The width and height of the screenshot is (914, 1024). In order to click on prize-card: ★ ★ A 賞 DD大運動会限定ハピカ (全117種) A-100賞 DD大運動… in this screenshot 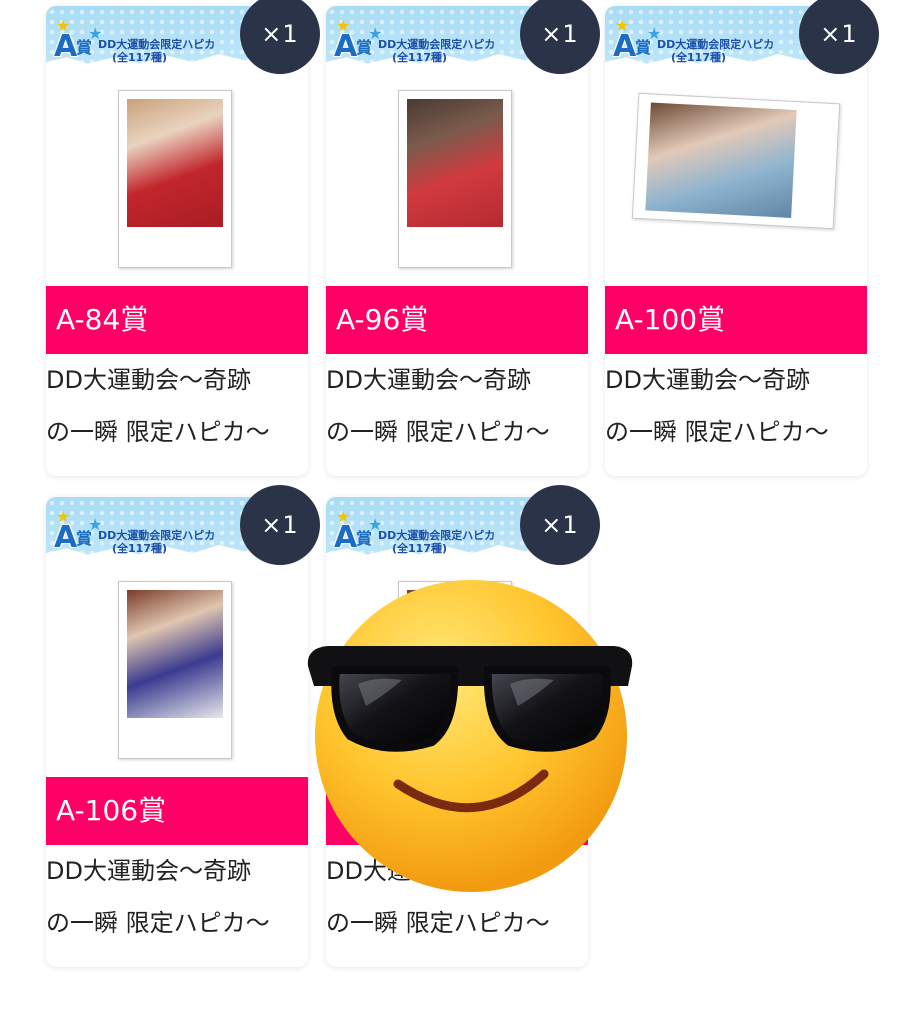, I will do `click(736, 241)`.